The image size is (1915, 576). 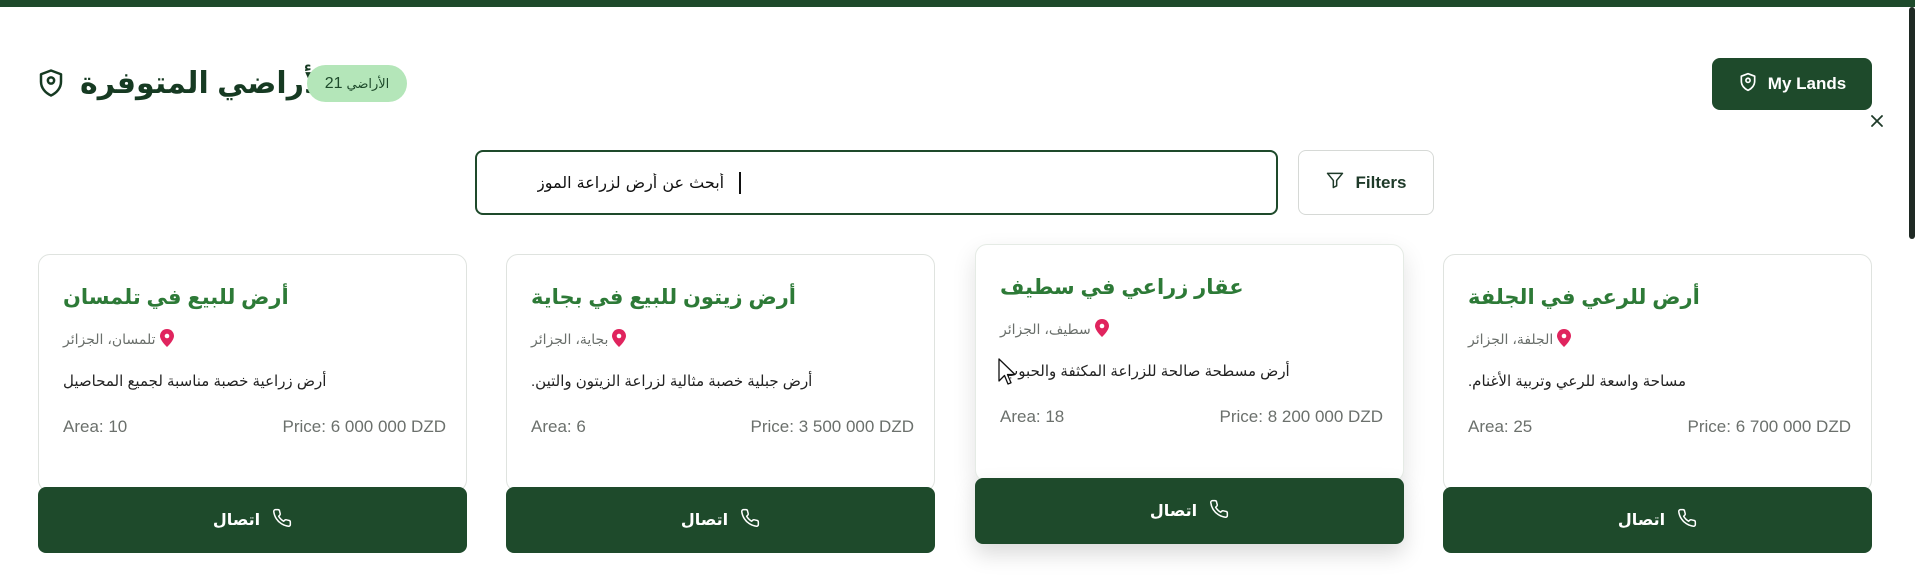 What do you see at coordinates (1500, 426) in the screenshot?
I see `card-area: Area: 25` at bounding box center [1500, 426].